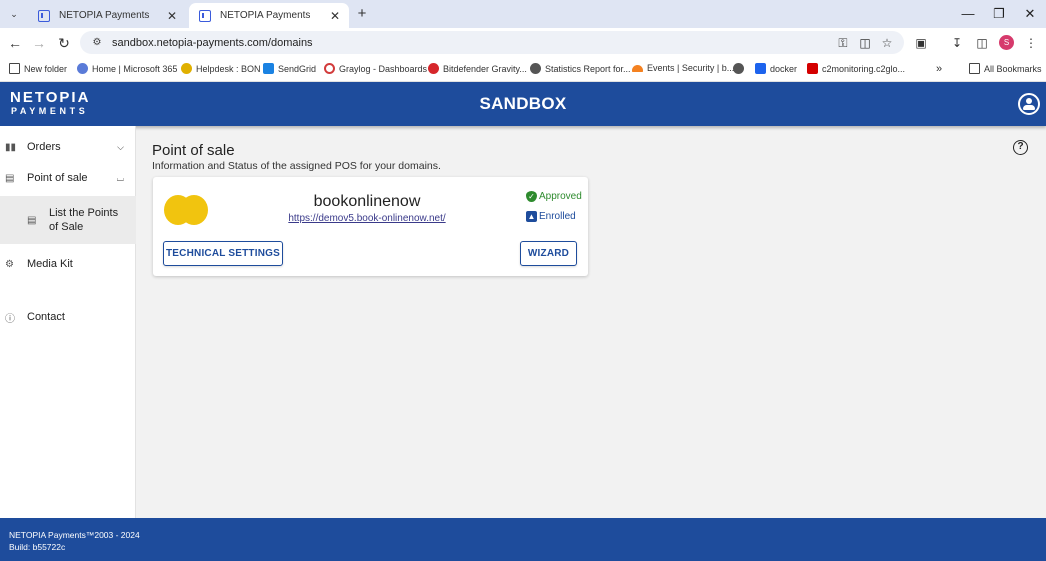  Describe the element at coordinates (999, 14) in the screenshot. I see `restore-icon: ❐` at that location.